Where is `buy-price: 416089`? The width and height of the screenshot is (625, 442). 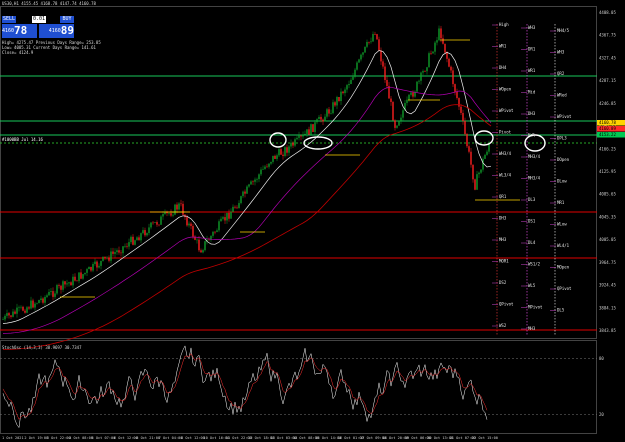
buy-price: 416089 is located at coordinates (56, 31).